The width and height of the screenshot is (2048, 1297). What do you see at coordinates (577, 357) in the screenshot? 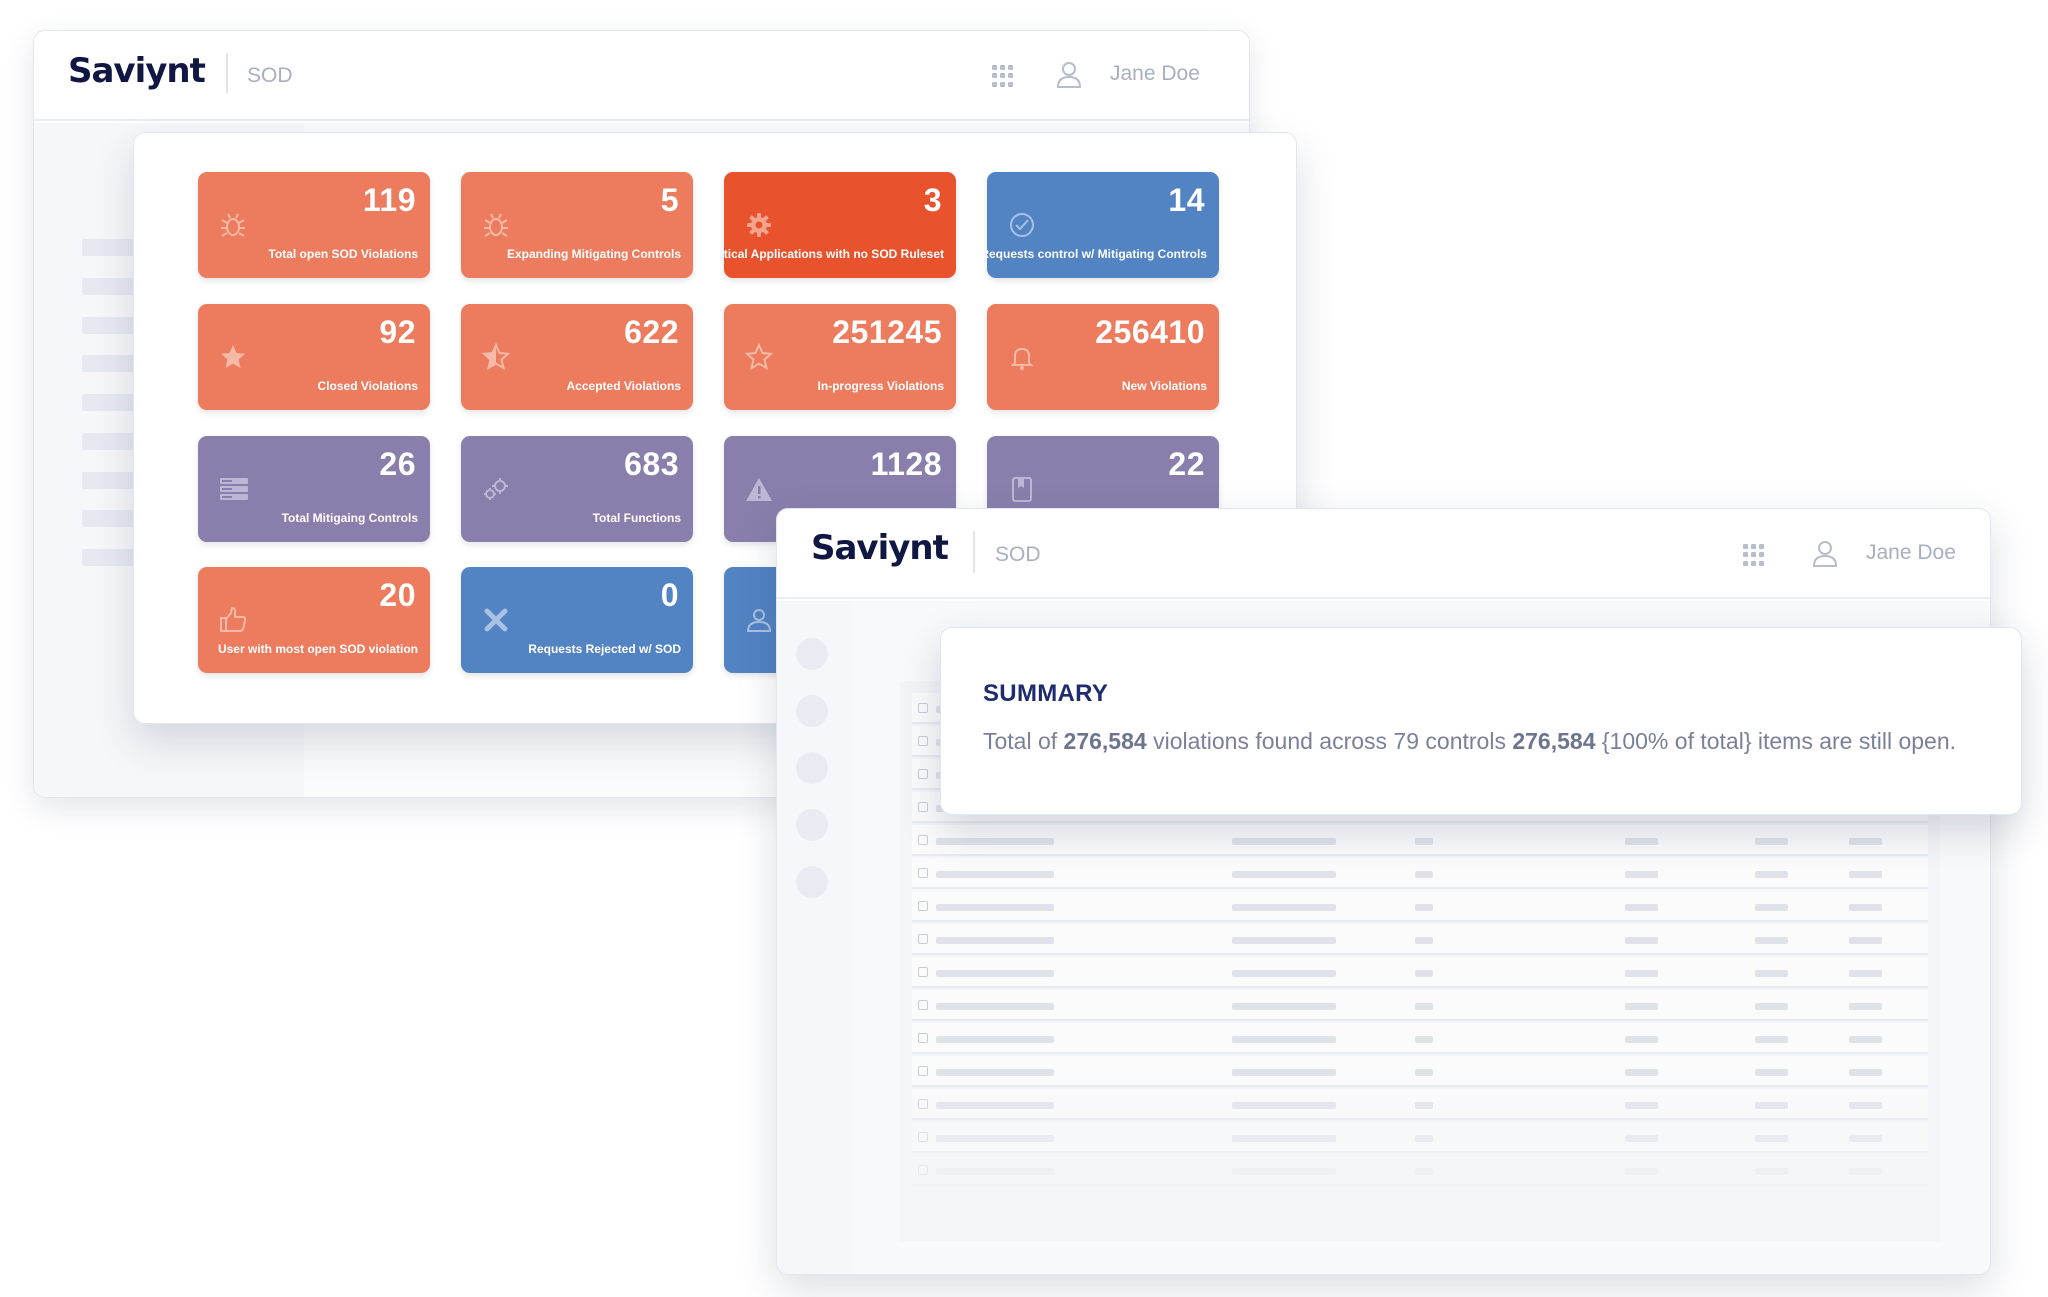
I see `tile-accepted-violations: 622 Accepted Violations` at bounding box center [577, 357].